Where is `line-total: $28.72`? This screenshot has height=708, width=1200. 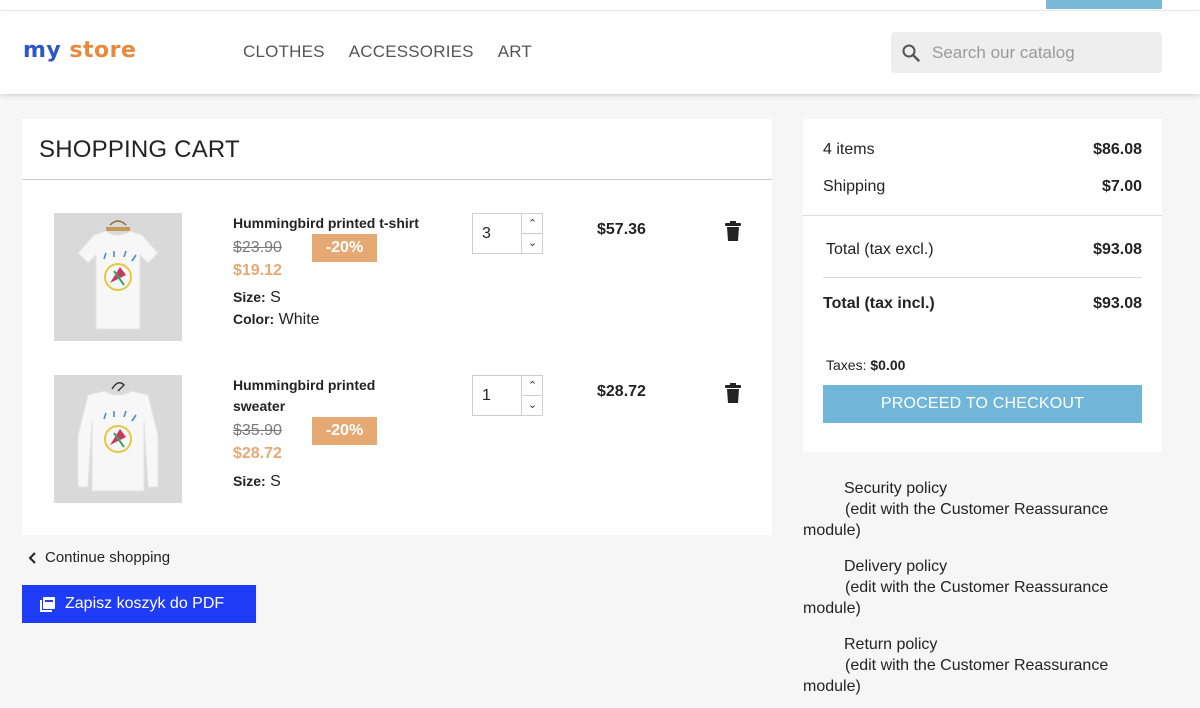 line-total: $28.72 is located at coordinates (621, 391).